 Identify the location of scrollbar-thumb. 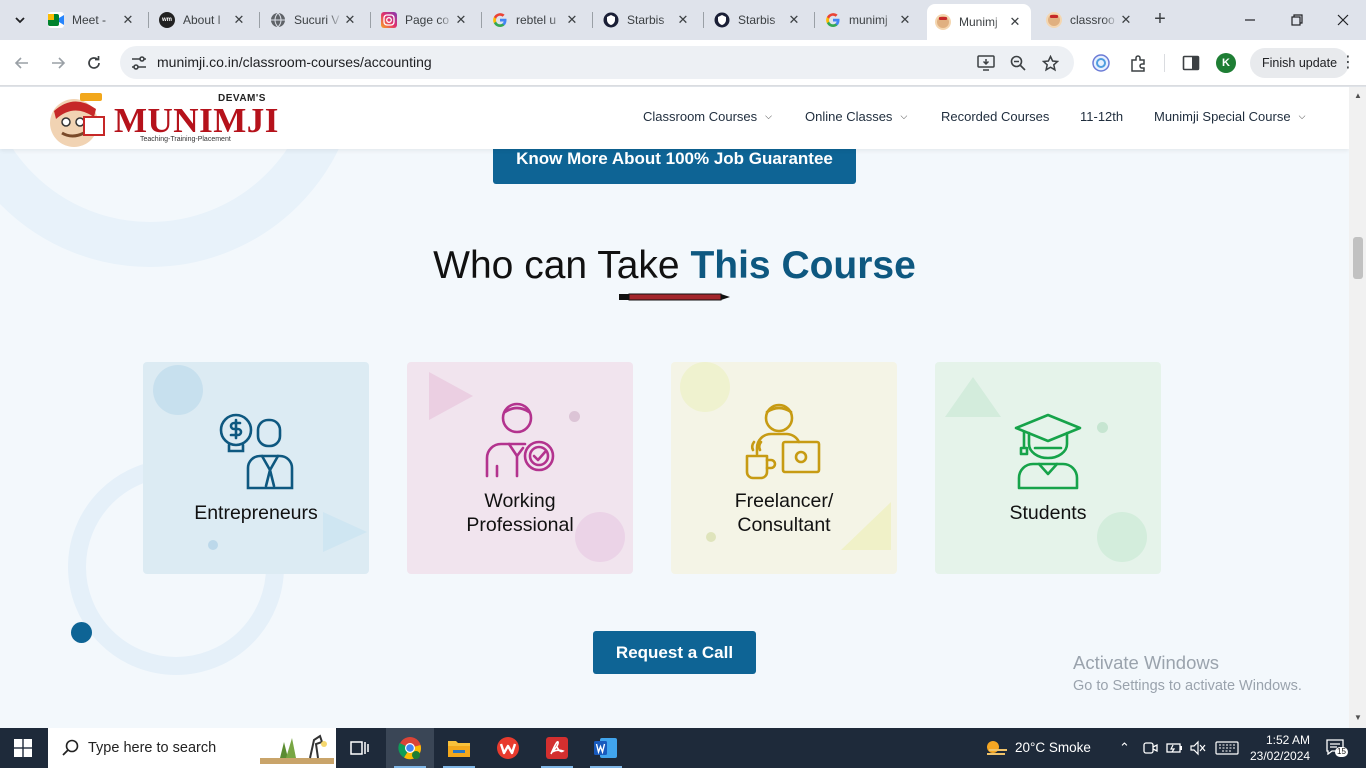
(1358, 258).